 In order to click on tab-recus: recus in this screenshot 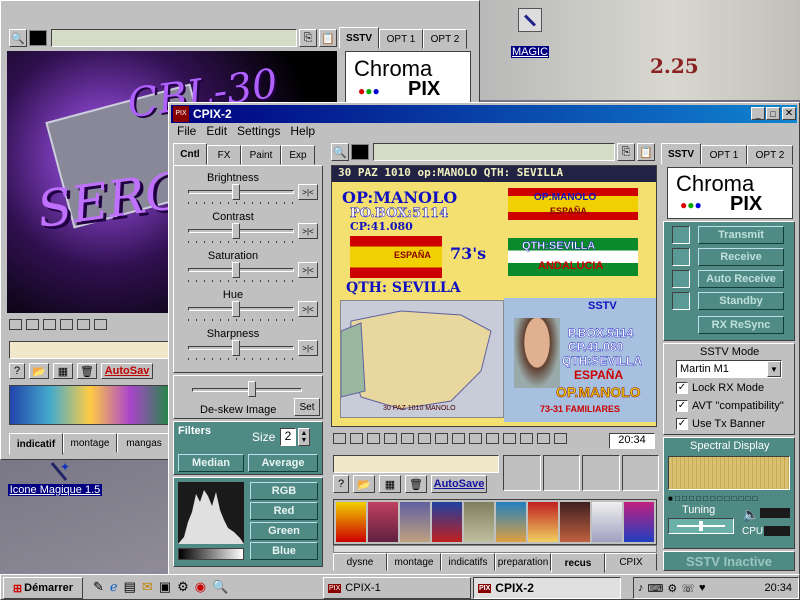, I will do `click(578, 563)`.